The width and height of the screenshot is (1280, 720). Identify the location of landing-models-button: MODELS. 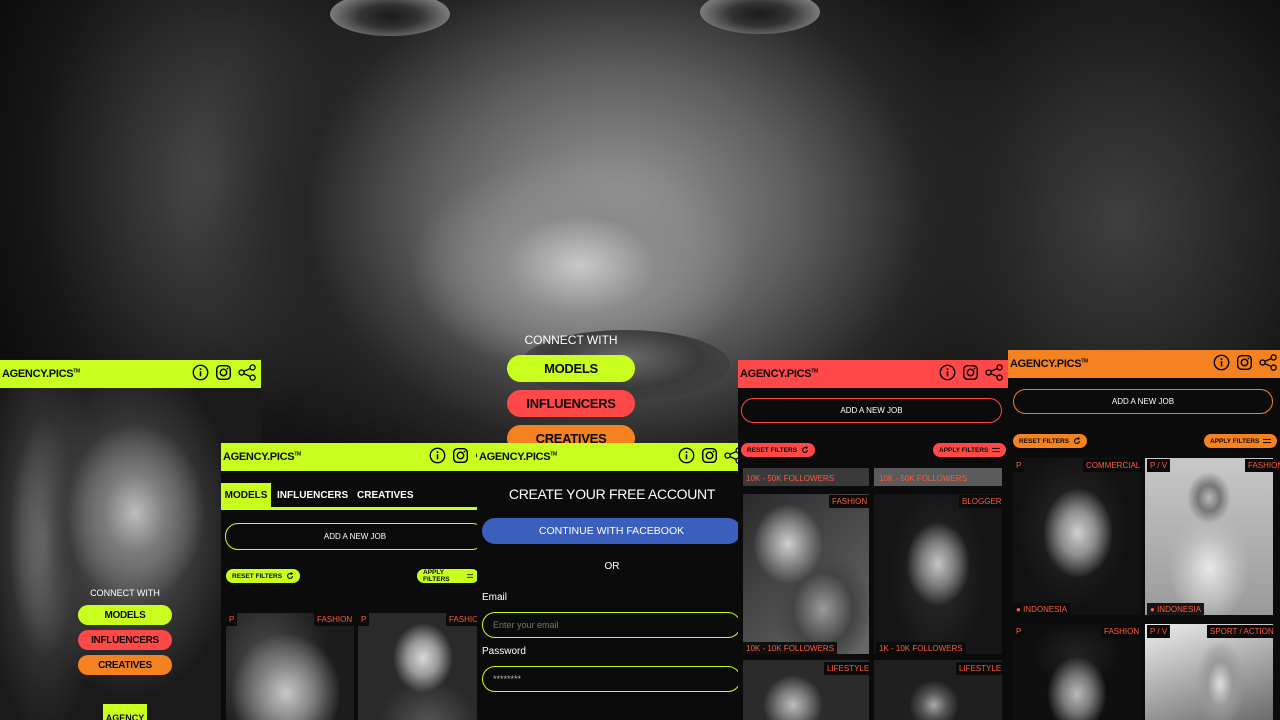
(125, 615).